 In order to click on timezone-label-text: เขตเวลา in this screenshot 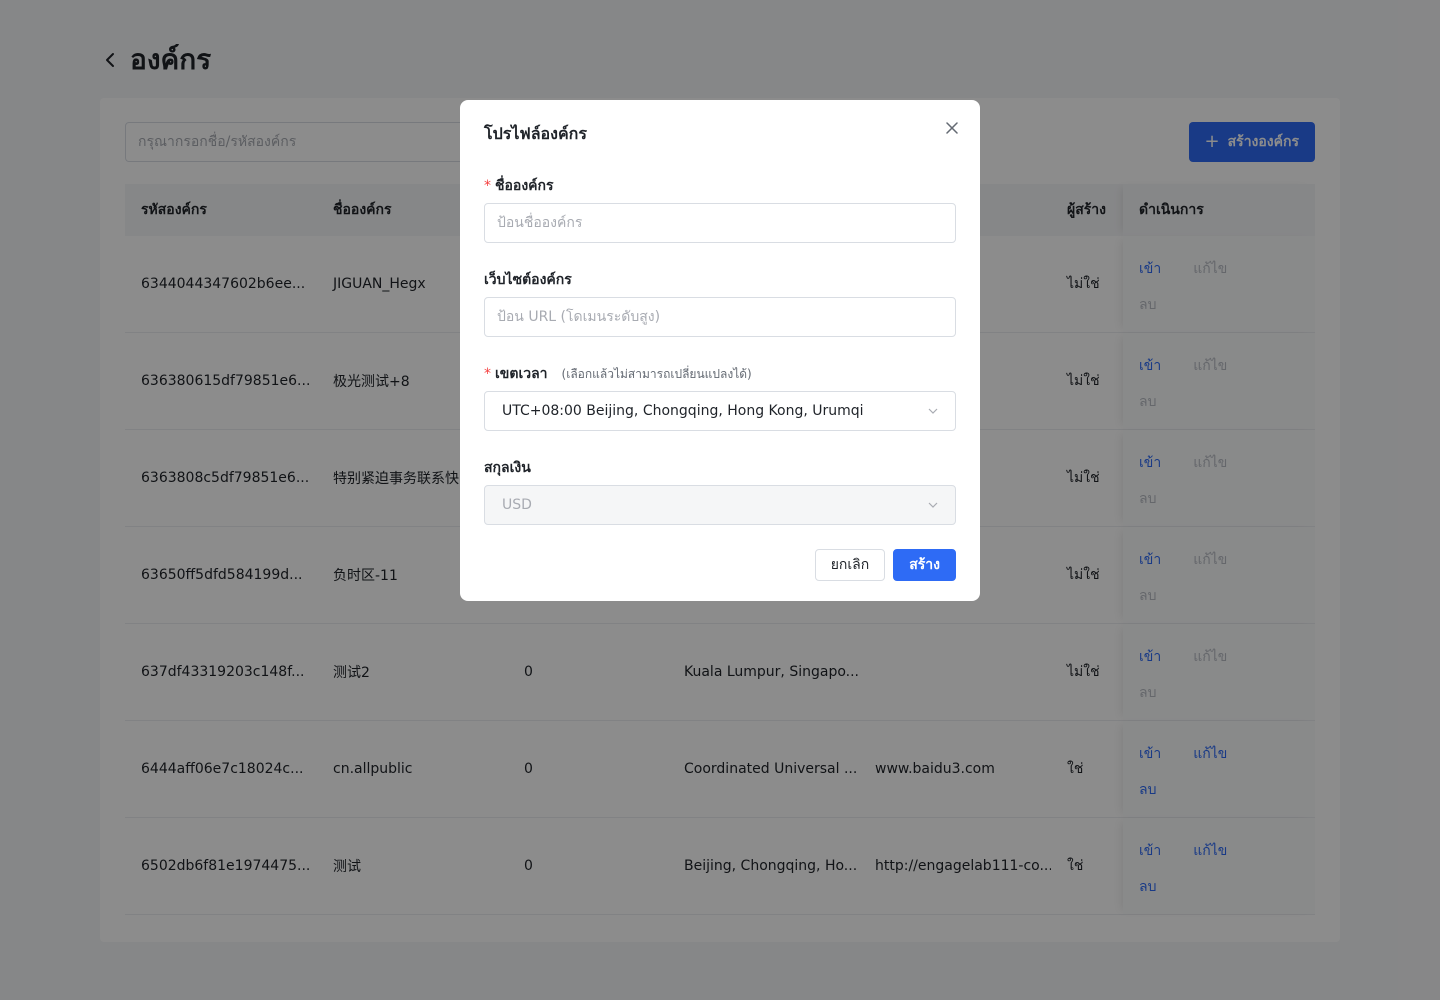, I will do `click(521, 374)`.